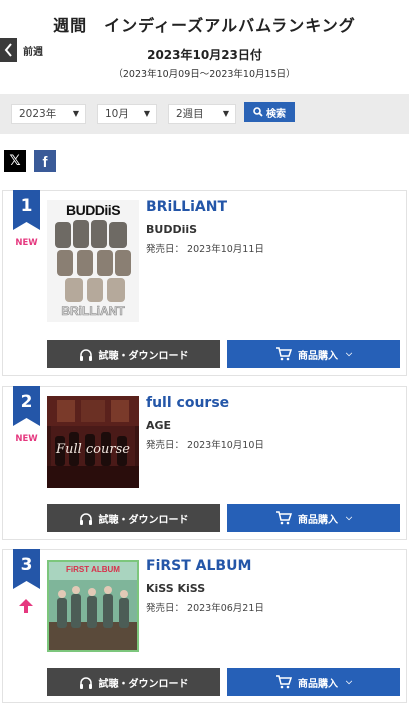  What do you see at coordinates (93, 449) in the screenshot?
I see `cover-album-text: Full course` at bounding box center [93, 449].